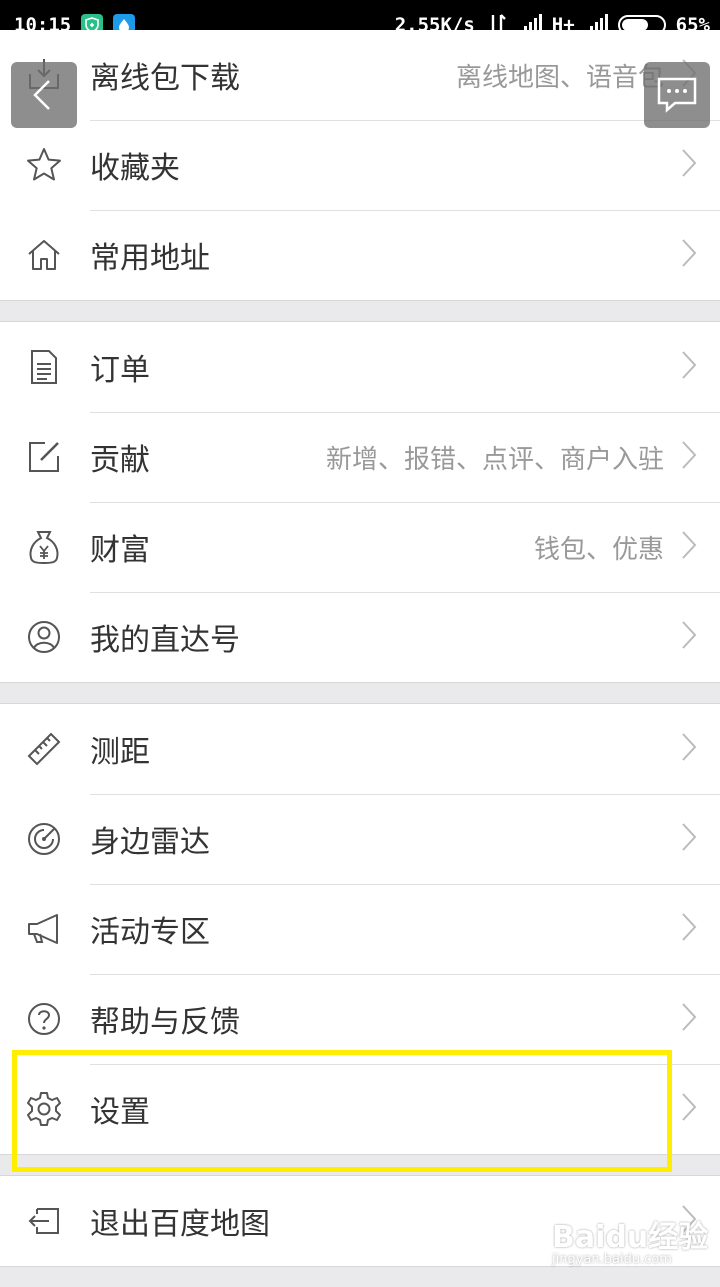 The height and width of the screenshot is (1287, 720). I want to click on chat-bubble-icon, so click(677, 95).